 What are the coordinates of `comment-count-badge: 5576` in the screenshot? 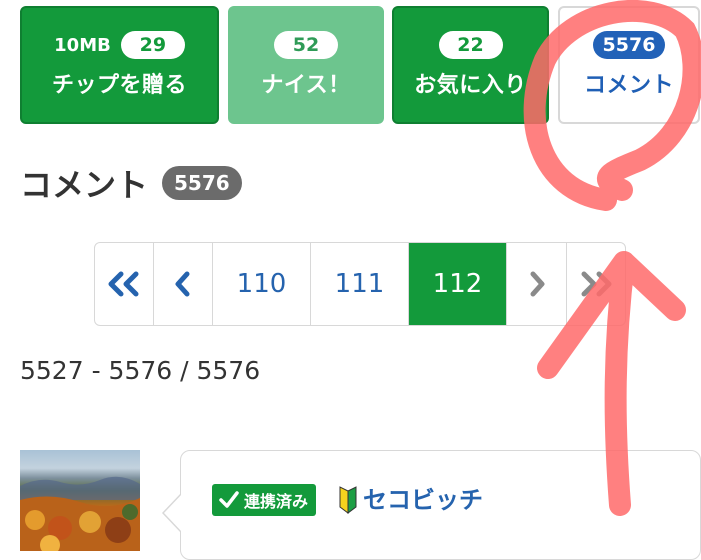 It's located at (629, 45).